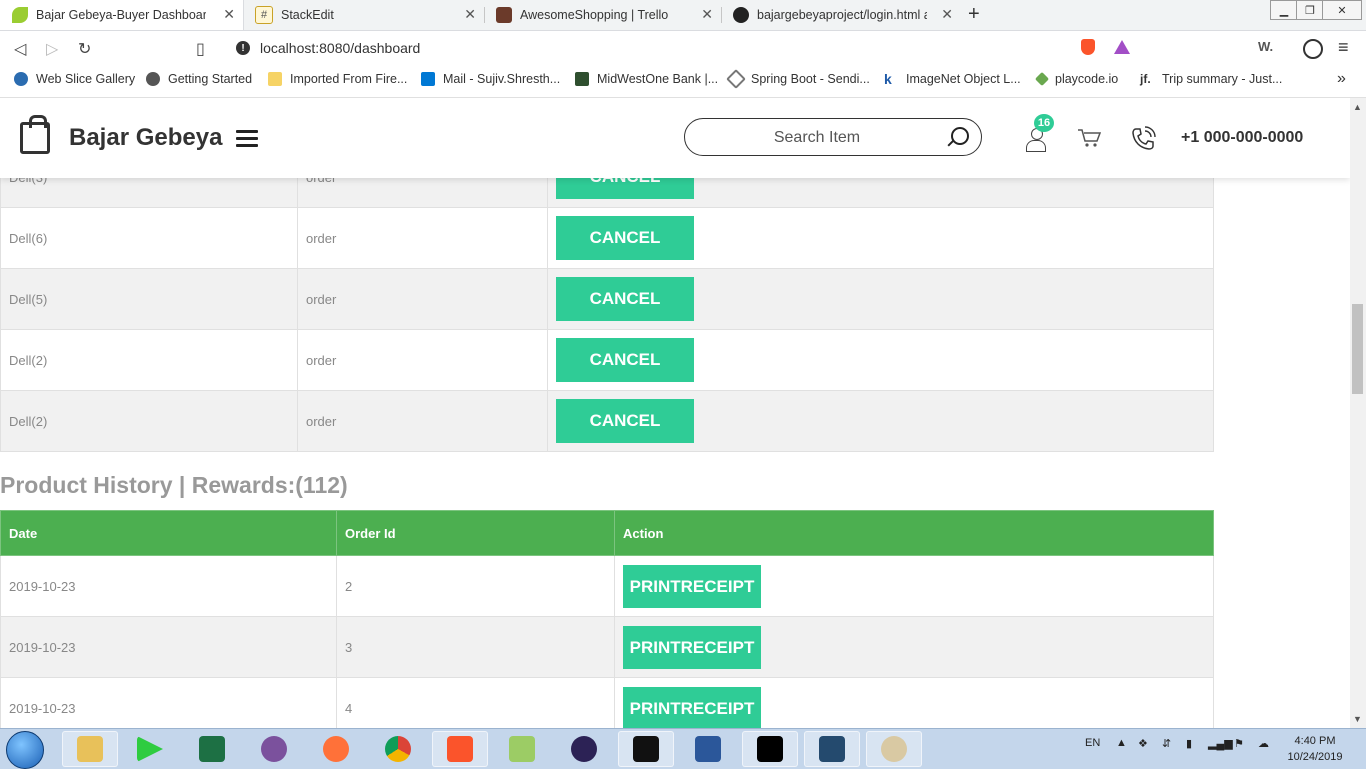 This screenshot has height=769, width=1366. What do you see at coordinates (475, 647) in the screenshot?
I see `order-id-cell: 3` at bounding box center [475, 647].